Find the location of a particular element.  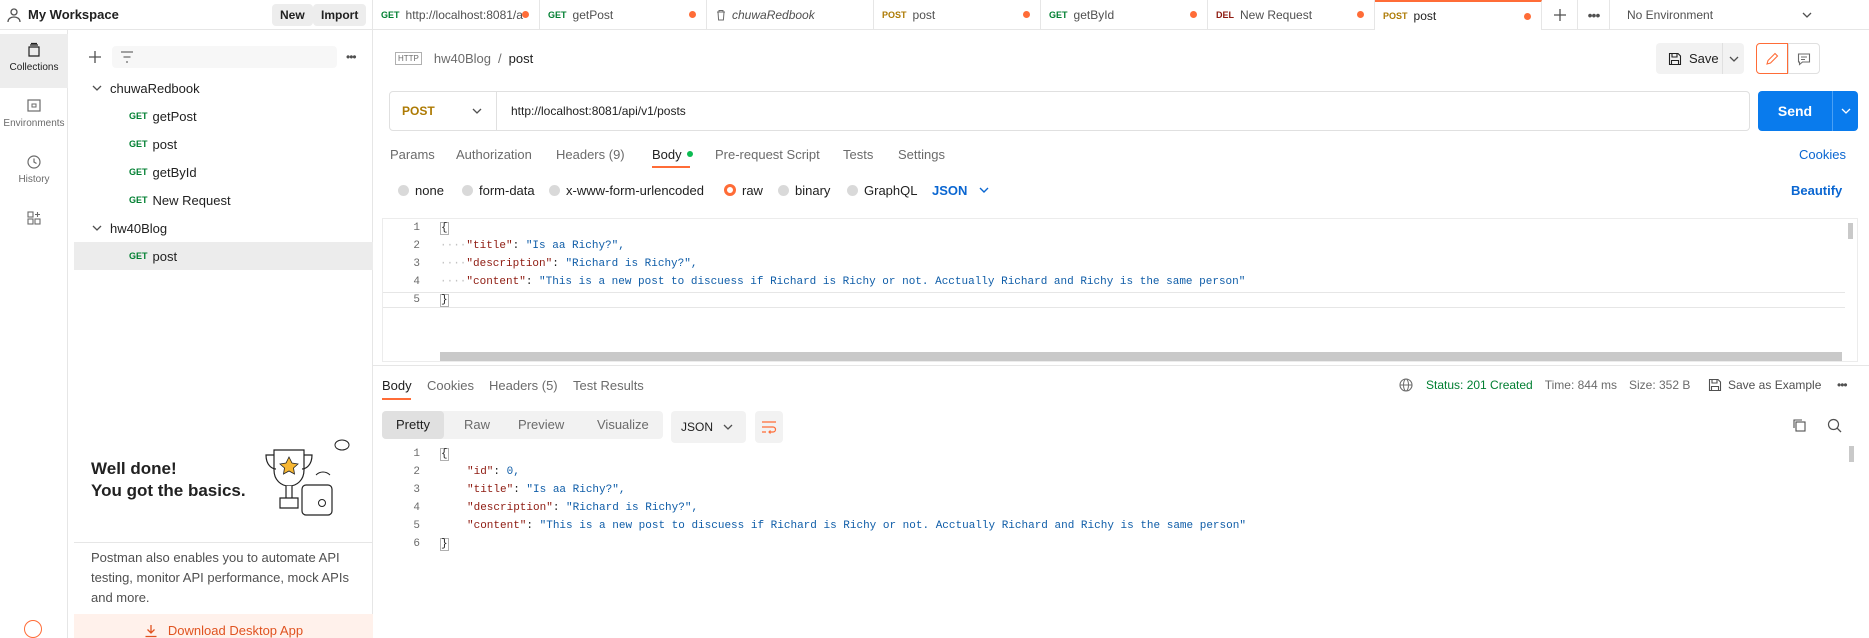

tab-headers: Headers (9) is located at coordinates (590, 154).